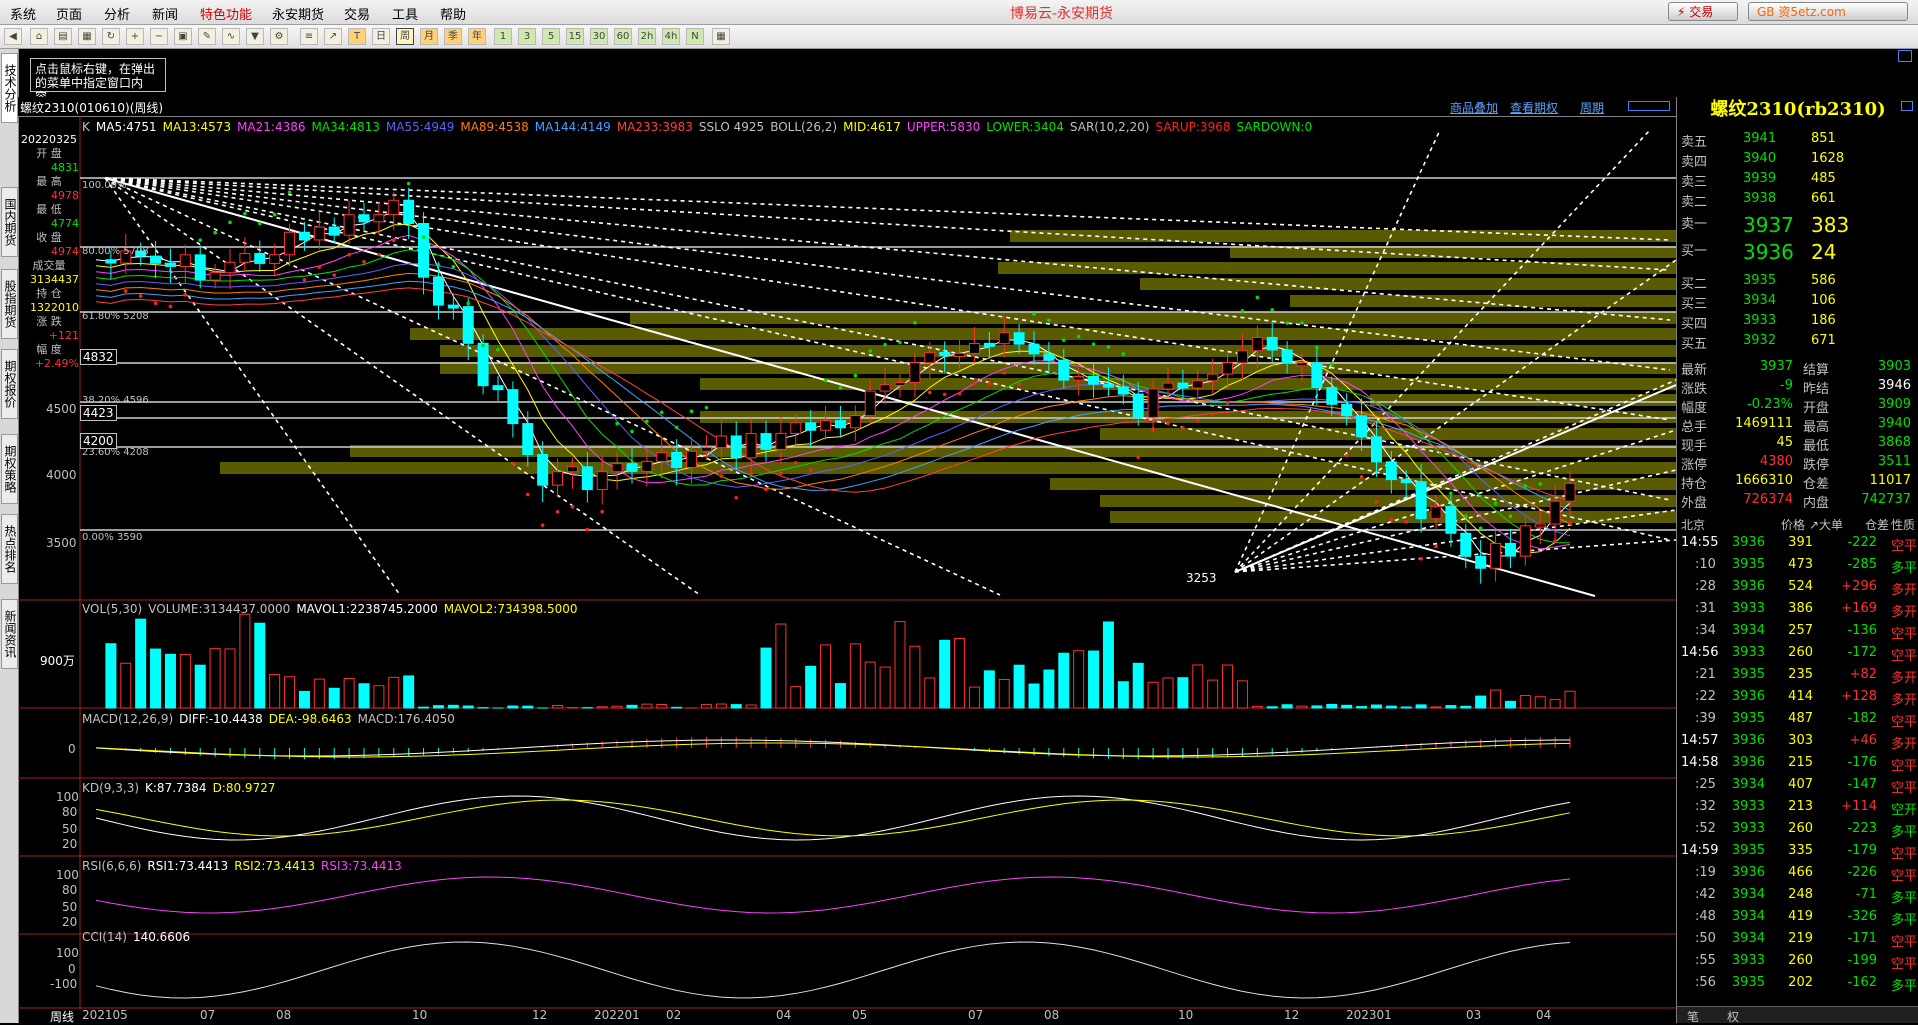 This screenshot has height=1025, width=1918. Describe the element at coordinates (1733, 1016) in the screenshot. I see `tab-rights: 权` at that location.